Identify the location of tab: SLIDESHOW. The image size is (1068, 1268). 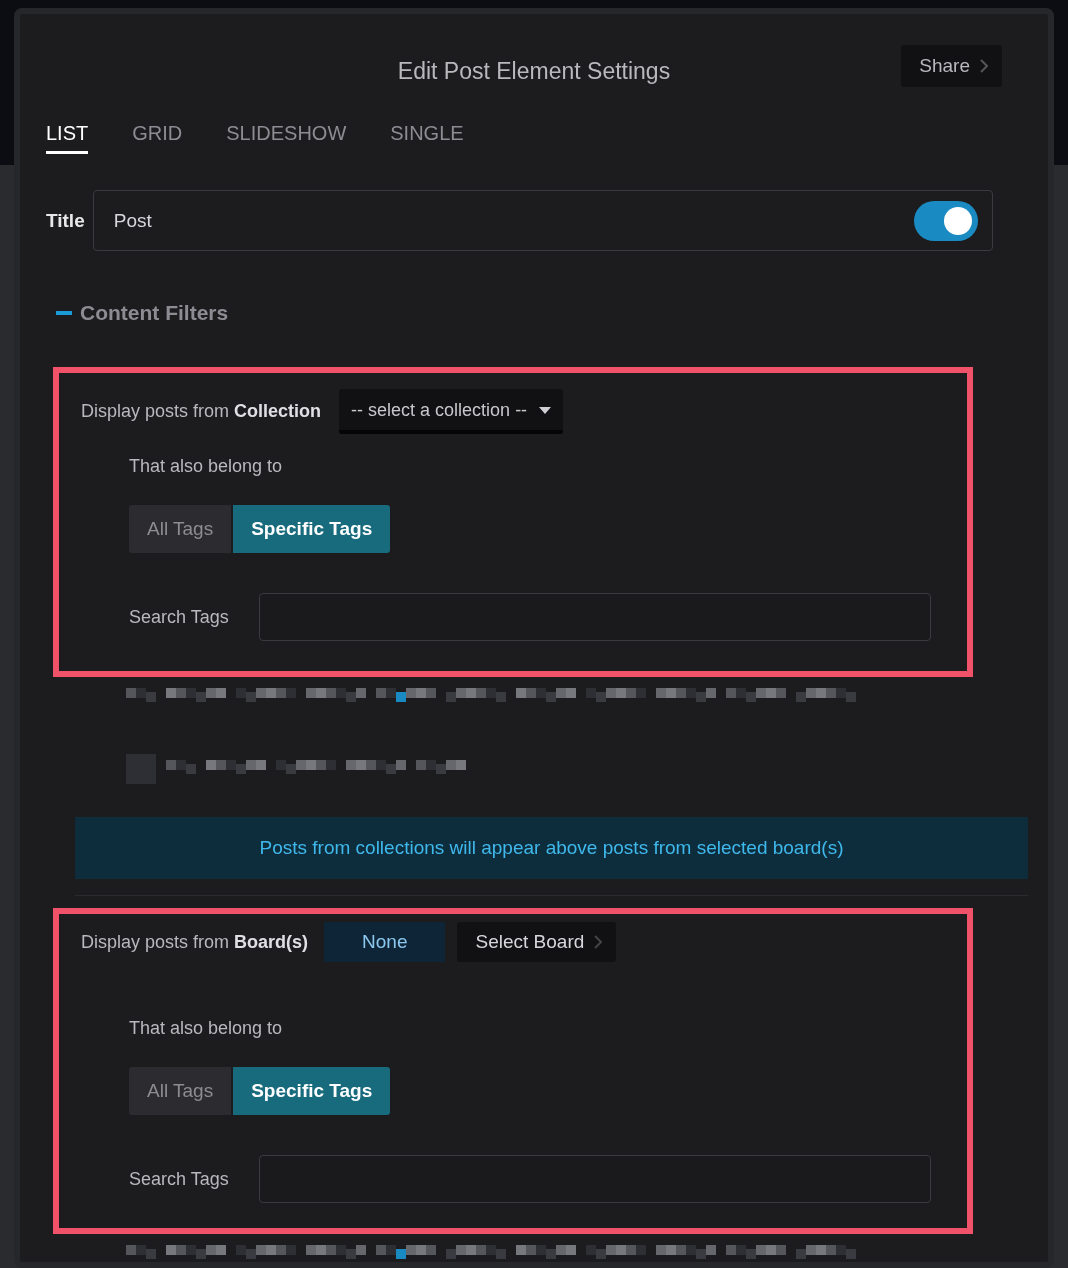
(286, 138).